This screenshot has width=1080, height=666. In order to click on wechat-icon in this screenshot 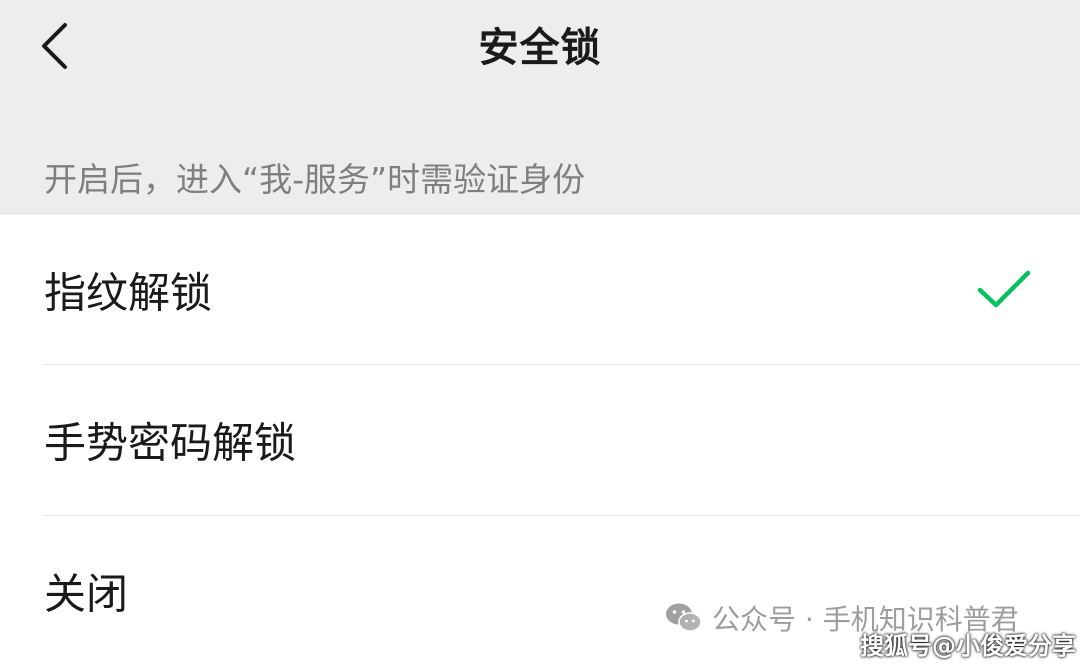, I will do `click(684, 617)`.